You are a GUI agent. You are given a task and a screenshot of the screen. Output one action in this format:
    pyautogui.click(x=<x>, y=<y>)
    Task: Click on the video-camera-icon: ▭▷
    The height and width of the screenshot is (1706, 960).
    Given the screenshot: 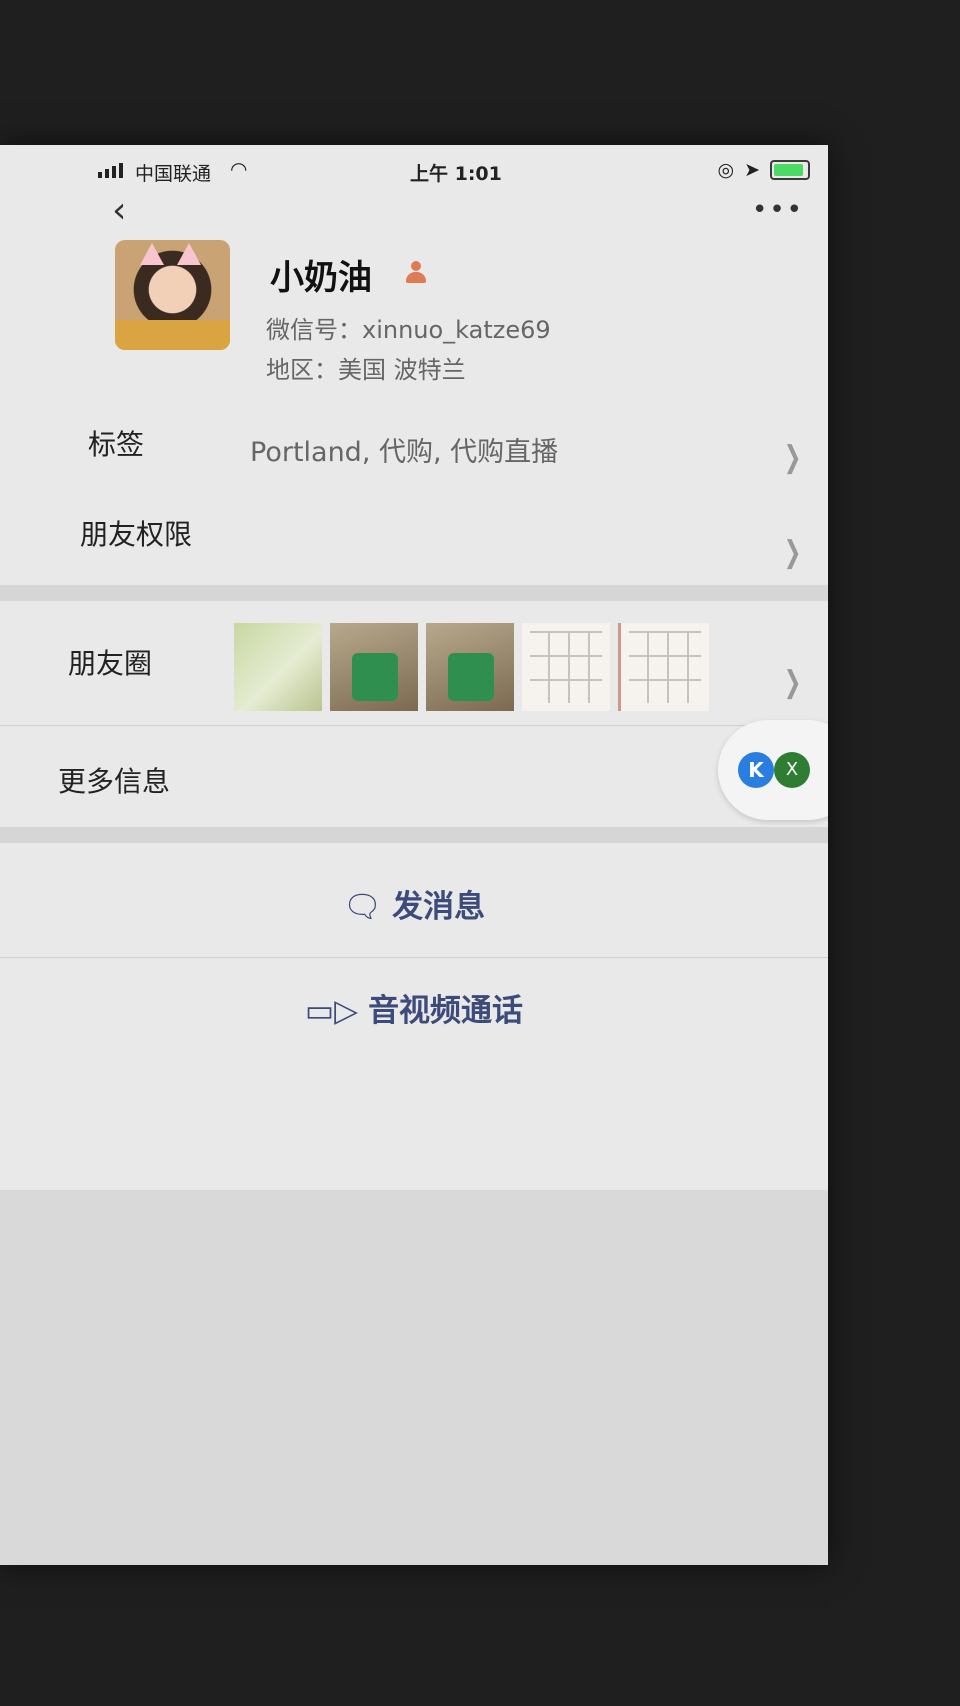 What is the action you would take?
    pyautogui.click(x=331, y=1011)
    